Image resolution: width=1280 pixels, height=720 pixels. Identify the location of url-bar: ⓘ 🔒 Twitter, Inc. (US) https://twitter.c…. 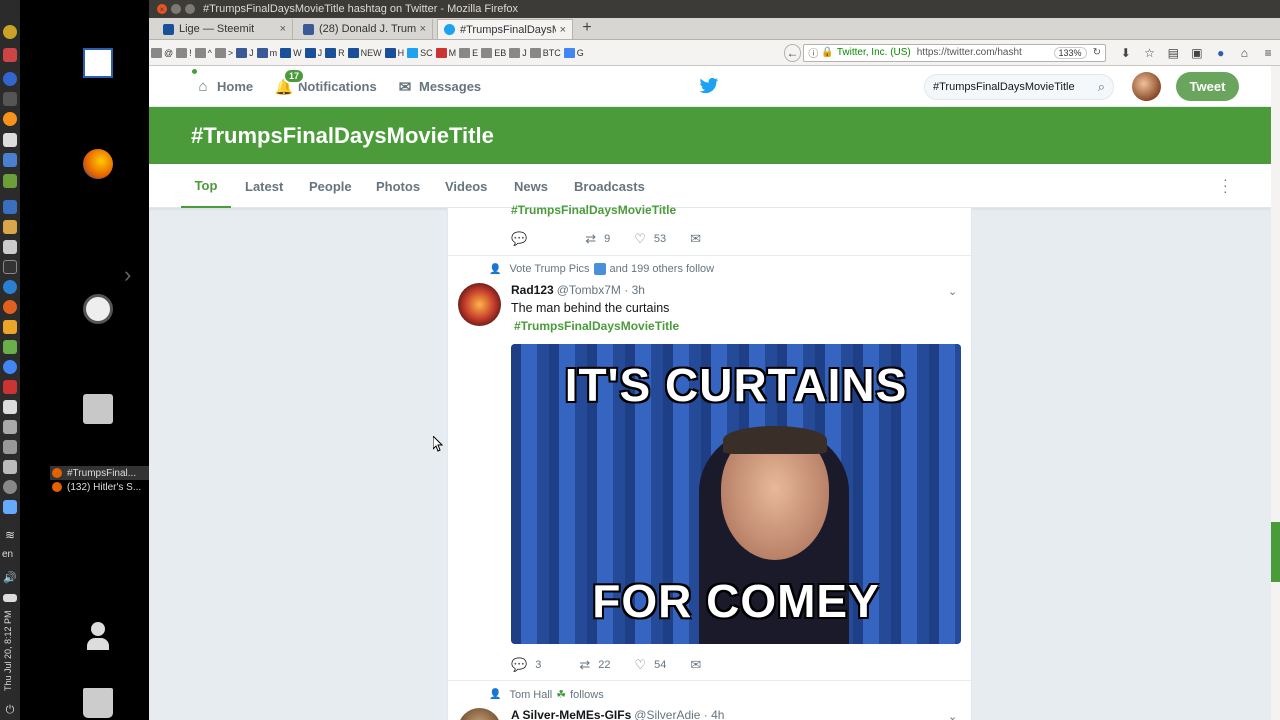
(954, 52).